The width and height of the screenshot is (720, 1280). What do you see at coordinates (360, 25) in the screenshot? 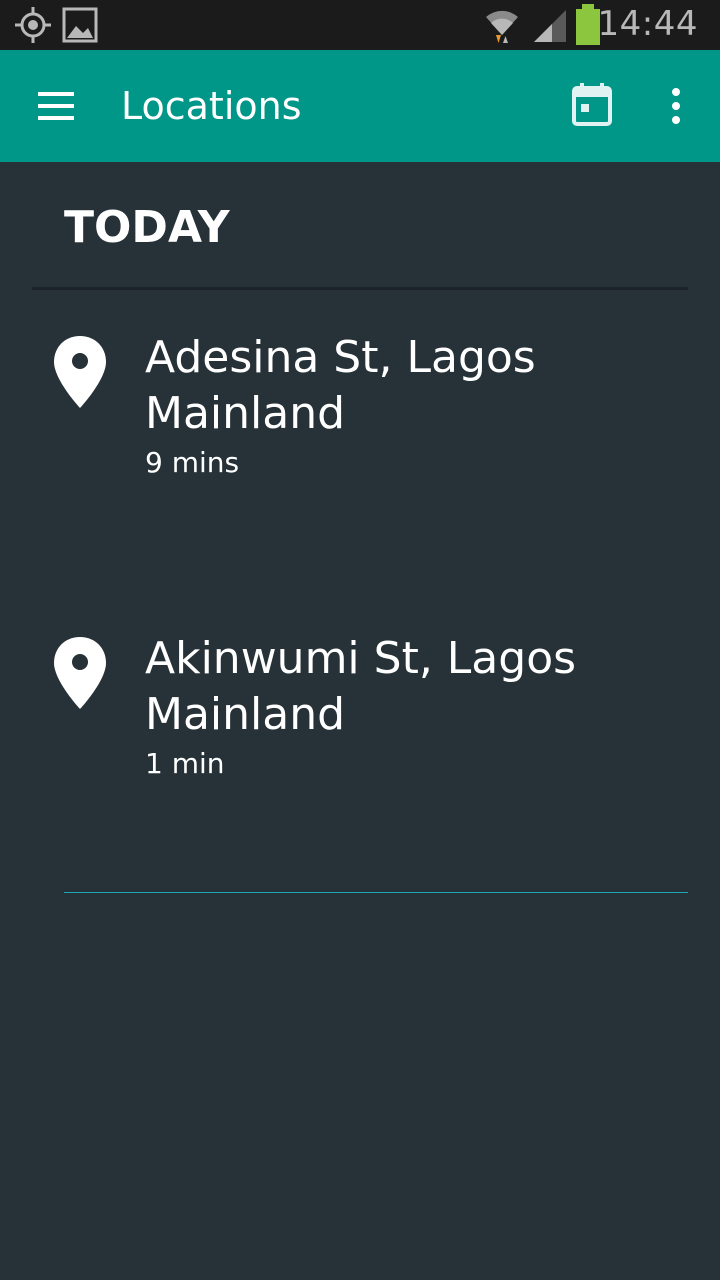
I see `status-bar: 14:44` at bounding box center [360, 25].